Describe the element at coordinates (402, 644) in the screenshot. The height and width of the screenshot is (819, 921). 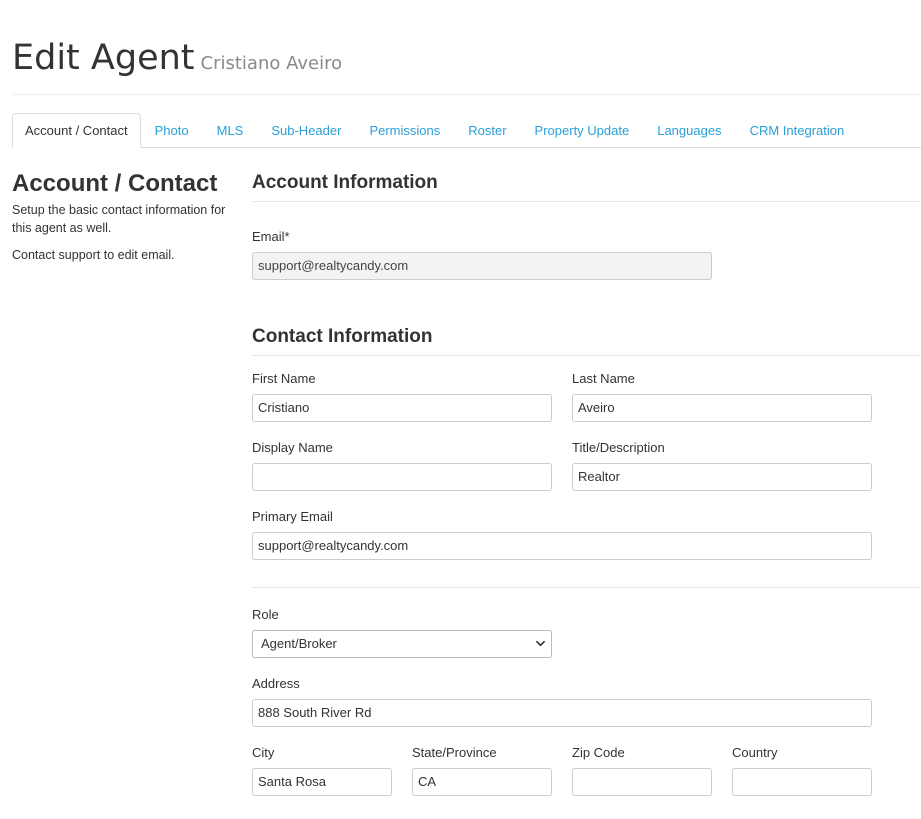
I see `role-select: Agent/Broker` at that location.